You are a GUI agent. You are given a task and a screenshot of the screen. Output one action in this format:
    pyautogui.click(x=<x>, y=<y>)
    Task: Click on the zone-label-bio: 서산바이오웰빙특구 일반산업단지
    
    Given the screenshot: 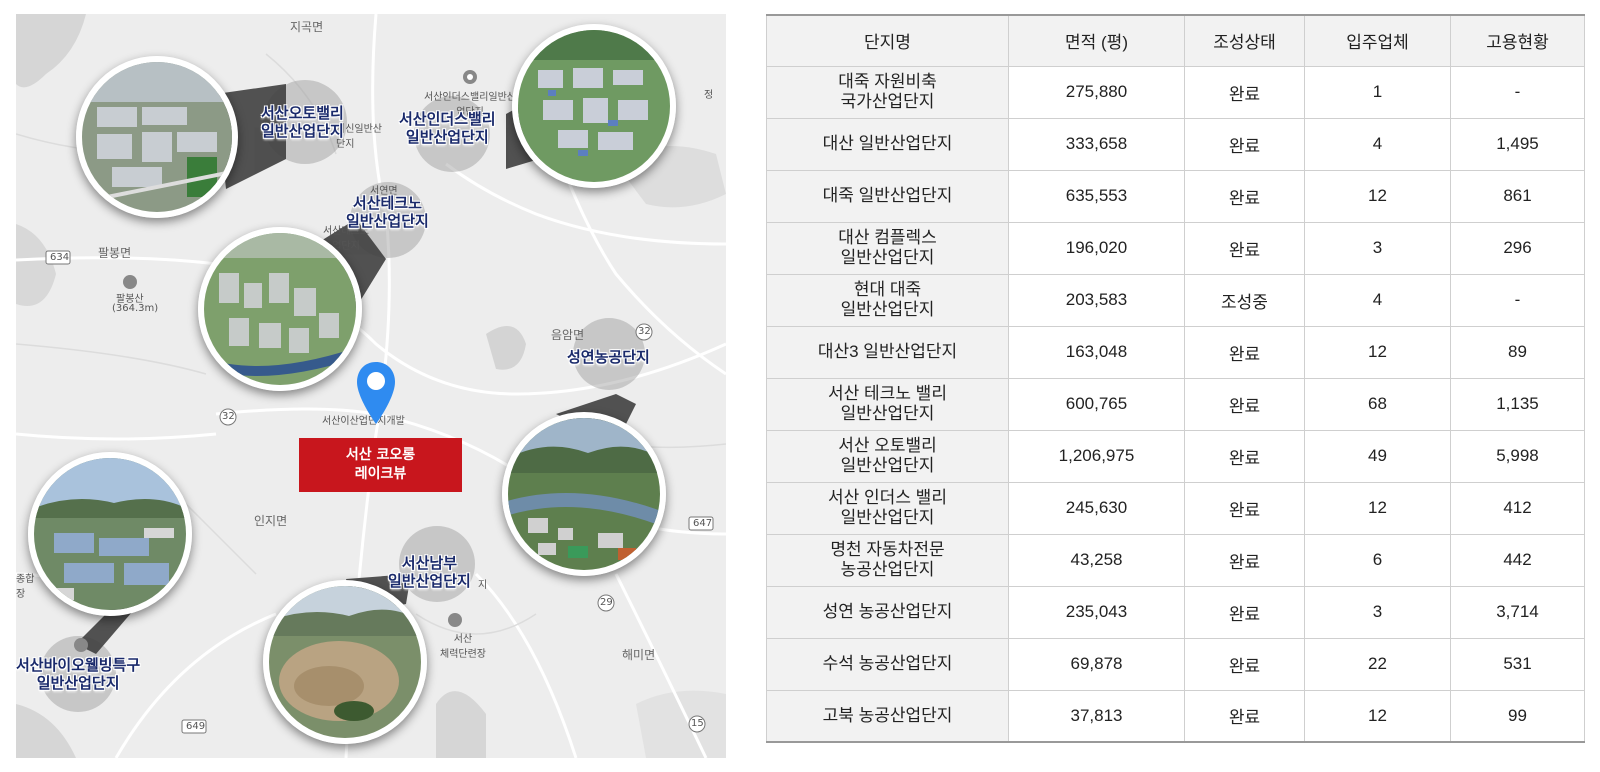 What is the action you would take?
    pyautogui.click(x=78, y=674)
    